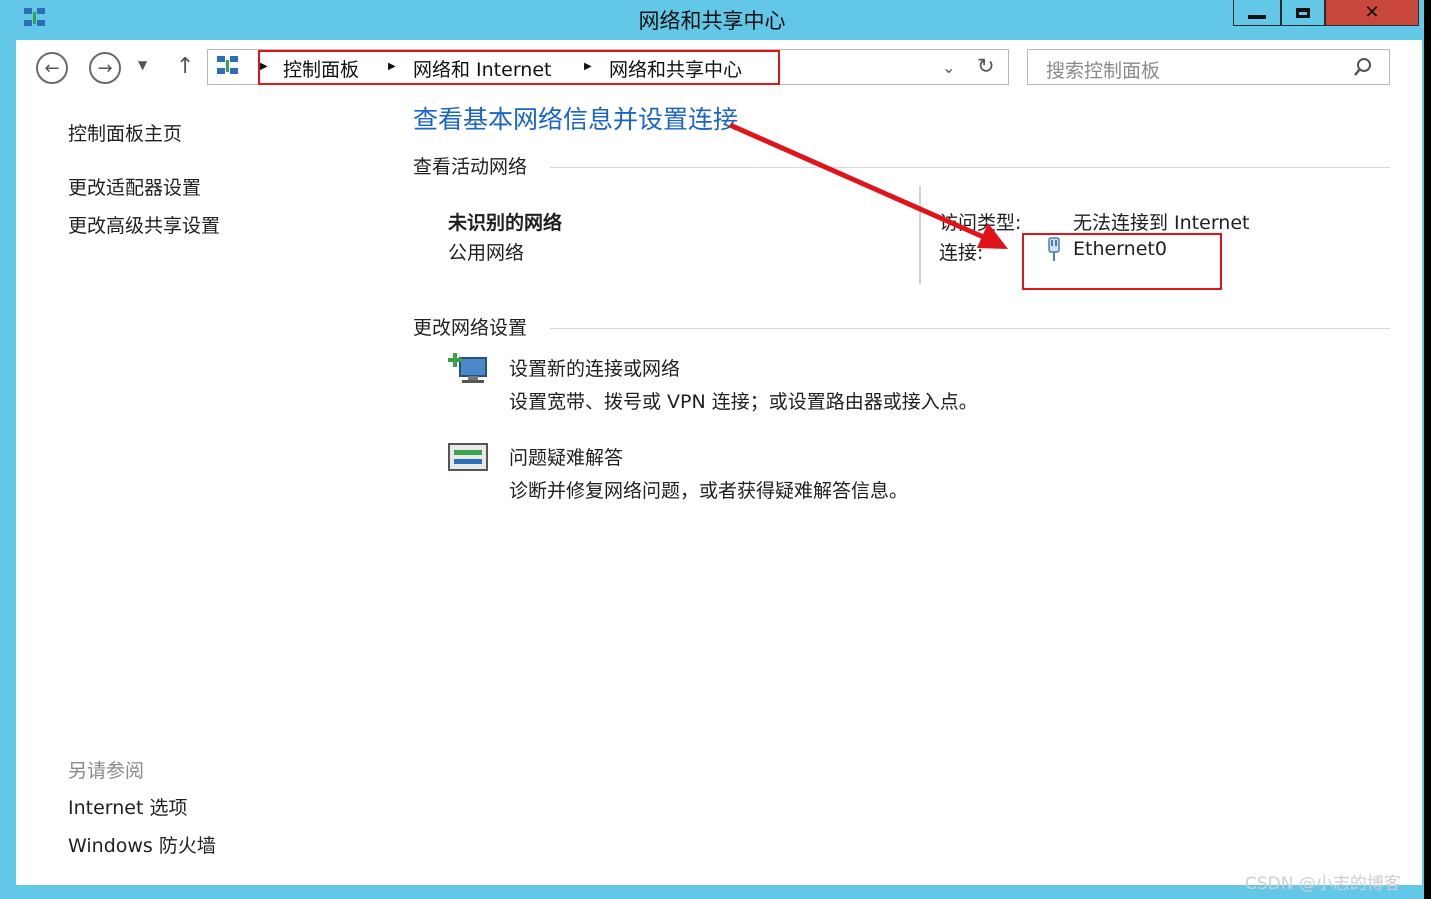 This screenshot has height=899, width=1431. I want to click on control-panel-icon, so click(228, 68).